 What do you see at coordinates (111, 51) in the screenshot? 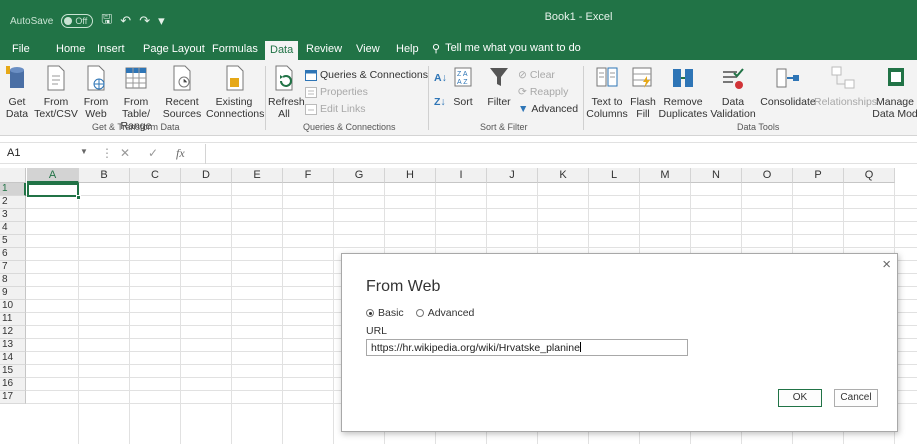
I see `tab-insert: Insert` at bounding box center [111, 51].